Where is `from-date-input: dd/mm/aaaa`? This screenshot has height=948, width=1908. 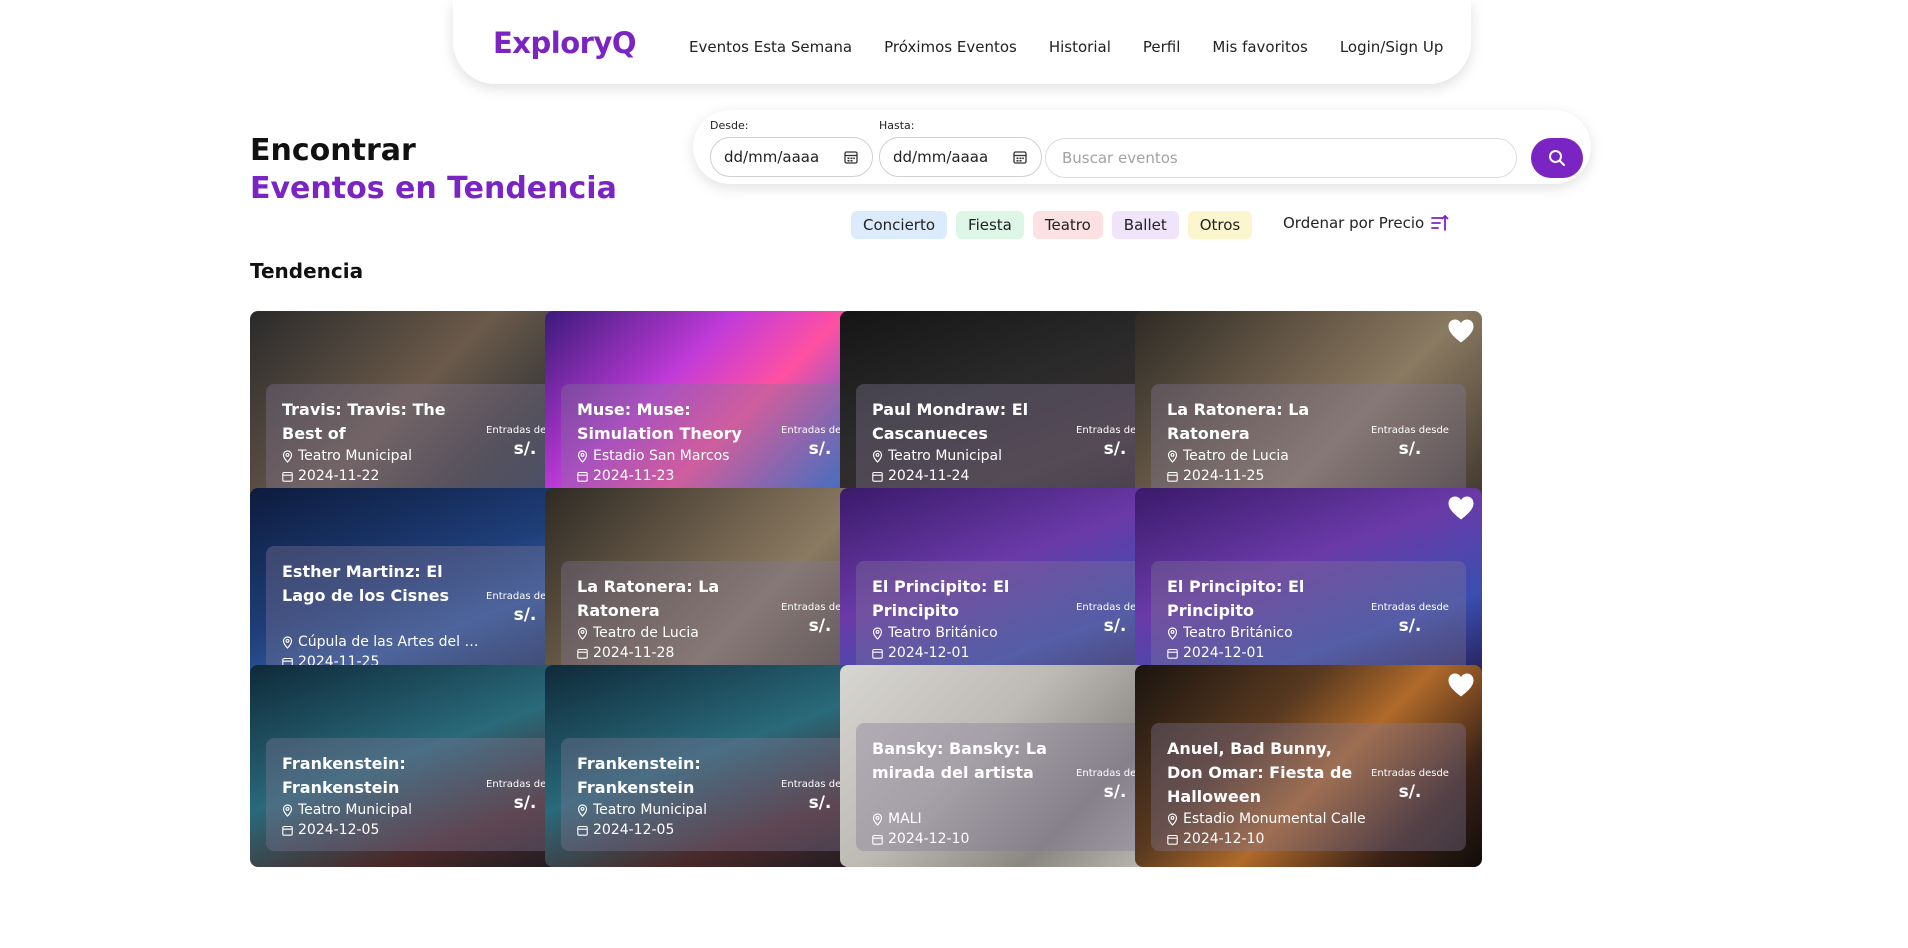 from-date-input: dd/mm/aaaa is located at coordinates (791, 157).